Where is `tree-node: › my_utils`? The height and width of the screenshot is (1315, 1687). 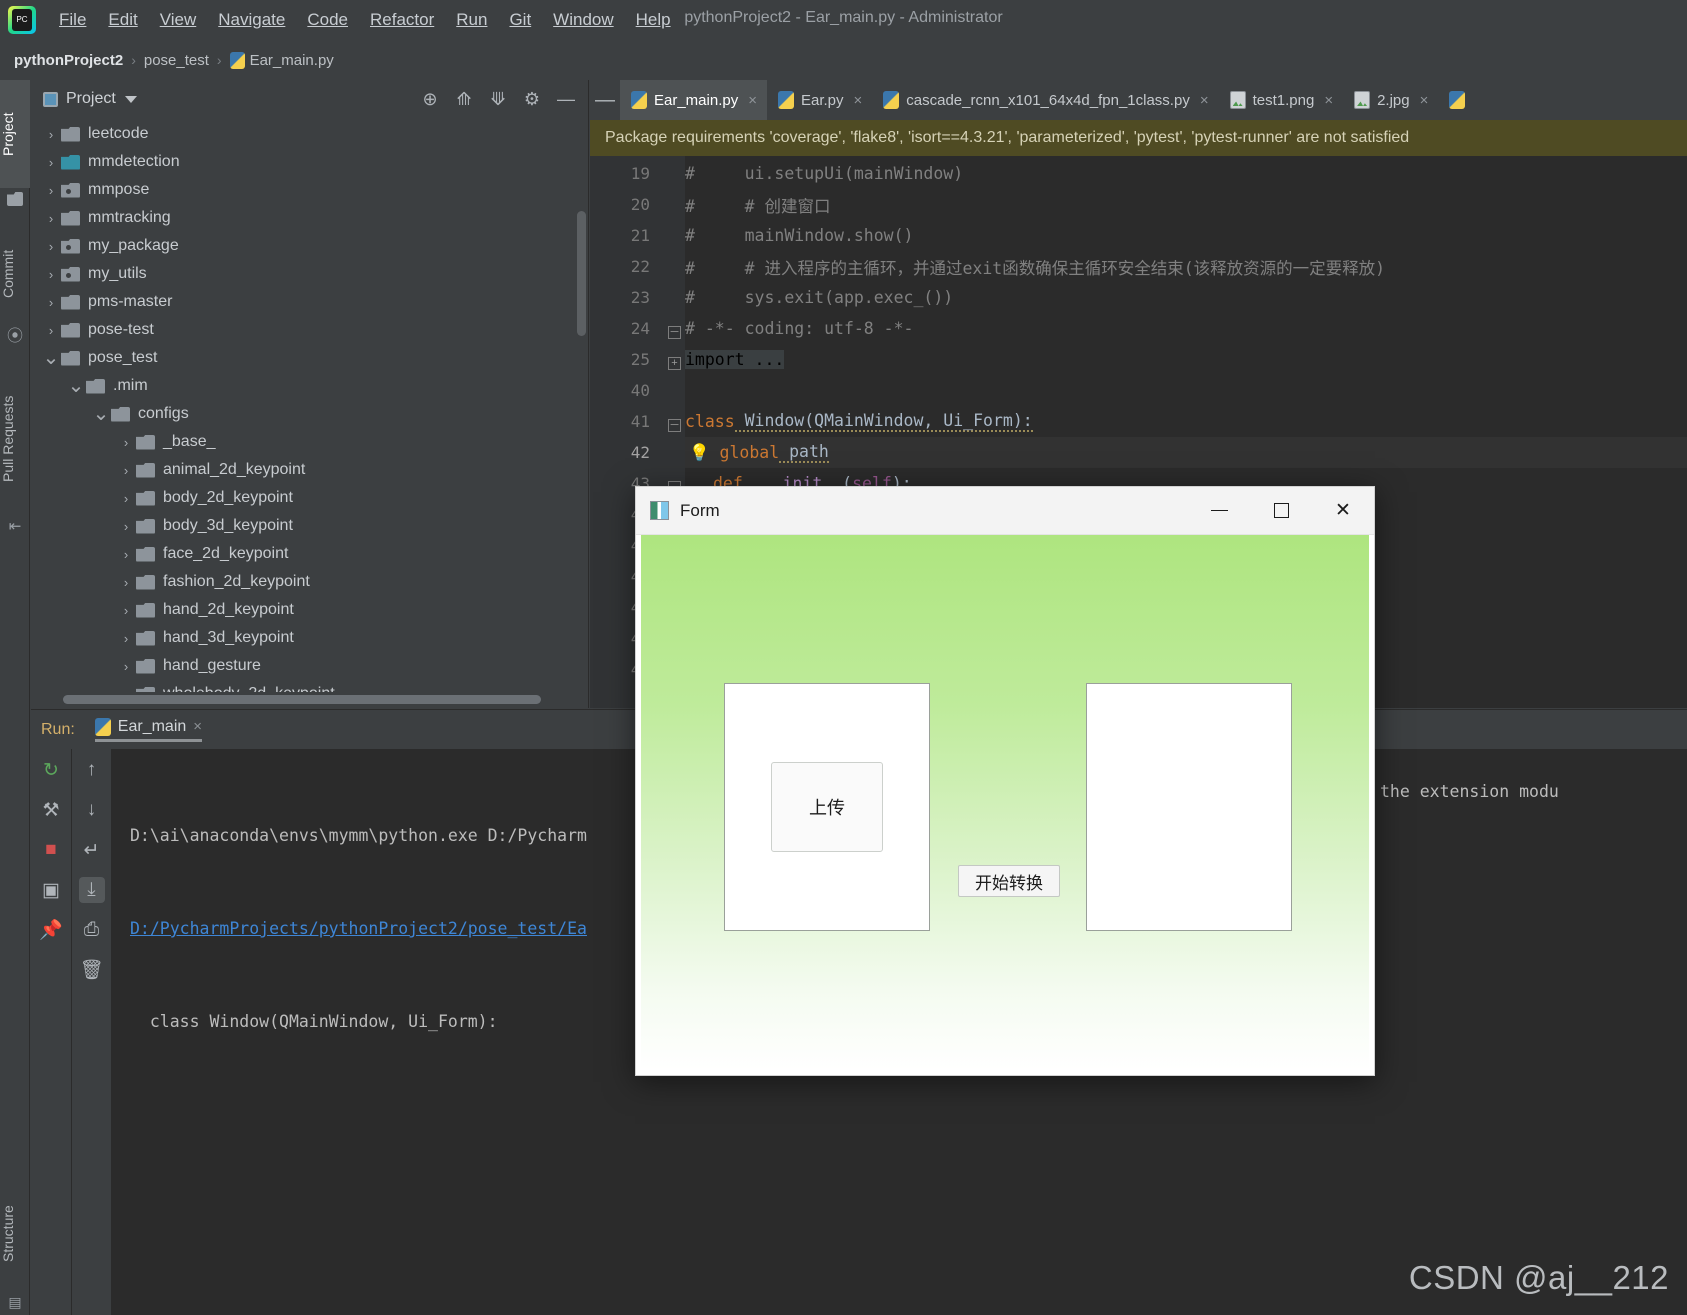
tree-node: › my_utils is located at coordinates (309, 274).